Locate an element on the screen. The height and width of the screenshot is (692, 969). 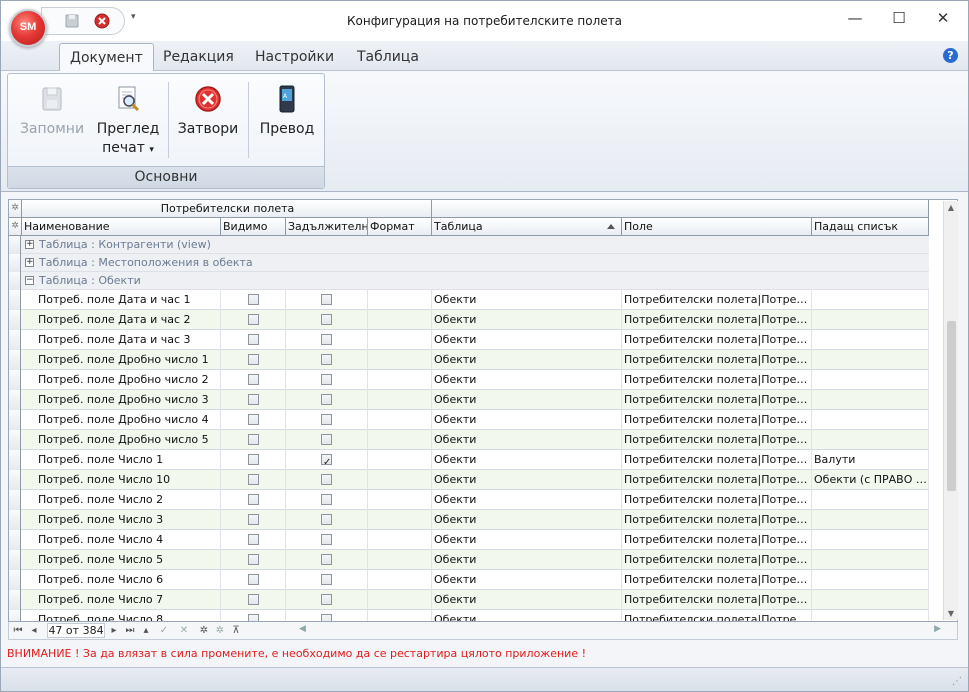
scroll-right-arrow-icon: ▶ is located at coordinates (937, 629).